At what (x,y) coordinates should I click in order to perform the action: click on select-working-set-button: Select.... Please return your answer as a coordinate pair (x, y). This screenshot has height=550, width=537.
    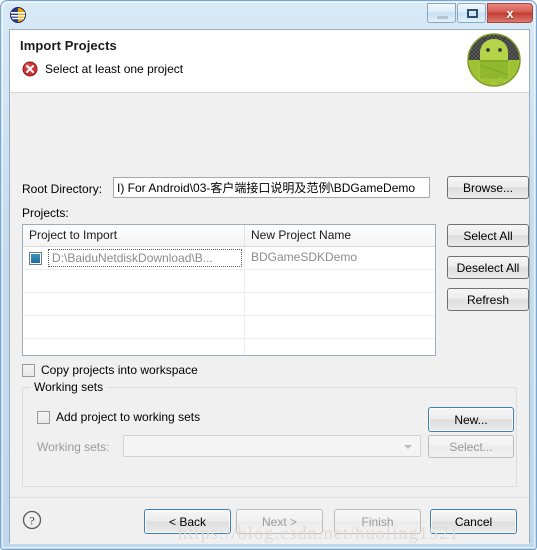
    Looking at the image, I should click on (471, 446).